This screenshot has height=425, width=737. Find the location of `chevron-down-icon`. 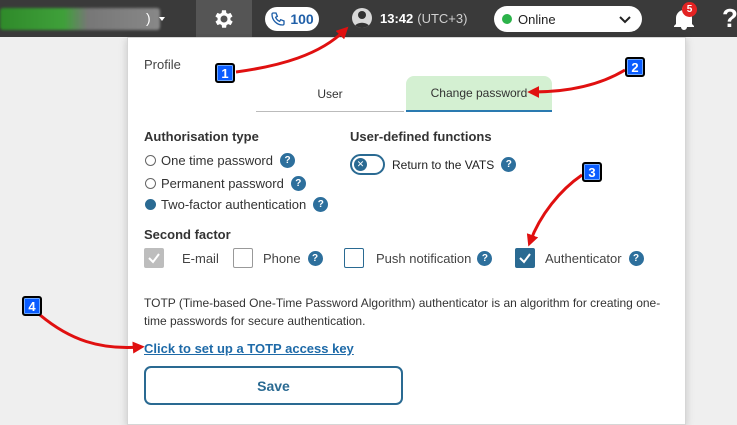

chevron-down-icon is located at coordinates (625, 20).